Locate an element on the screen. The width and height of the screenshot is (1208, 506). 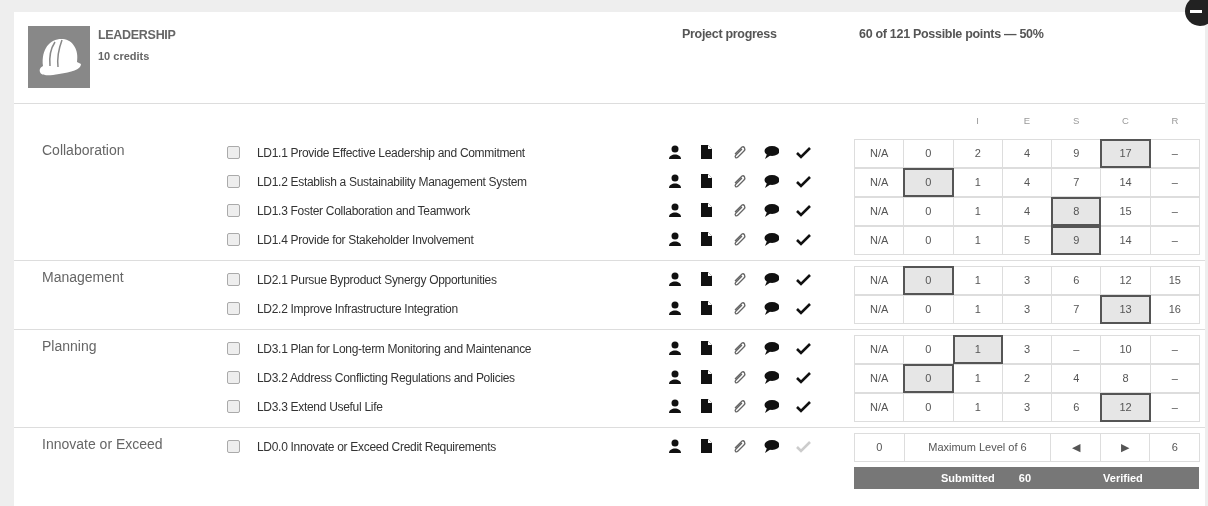
score-option: 17 is located at coordinates (1125, 153).